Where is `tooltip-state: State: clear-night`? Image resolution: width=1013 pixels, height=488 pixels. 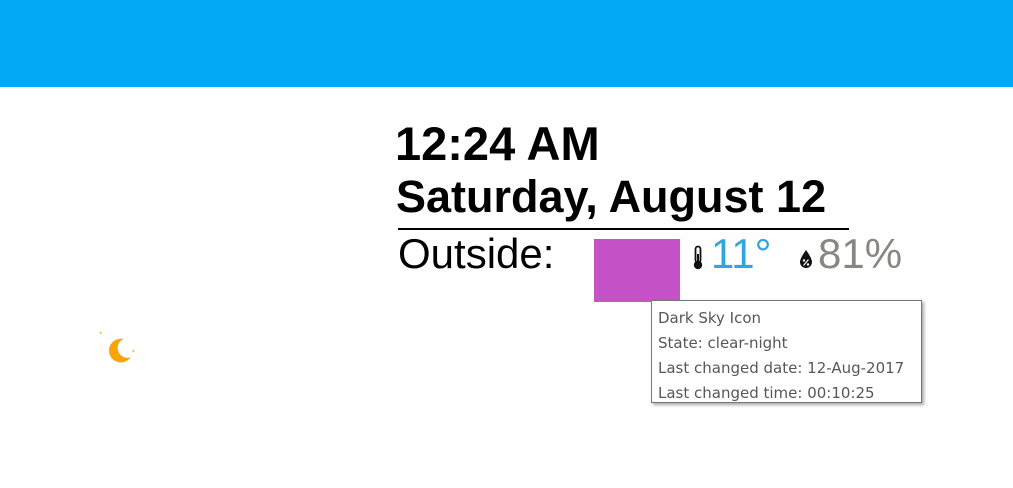
tooltip-state: State: clear-night is located at coordinates (723, 343).